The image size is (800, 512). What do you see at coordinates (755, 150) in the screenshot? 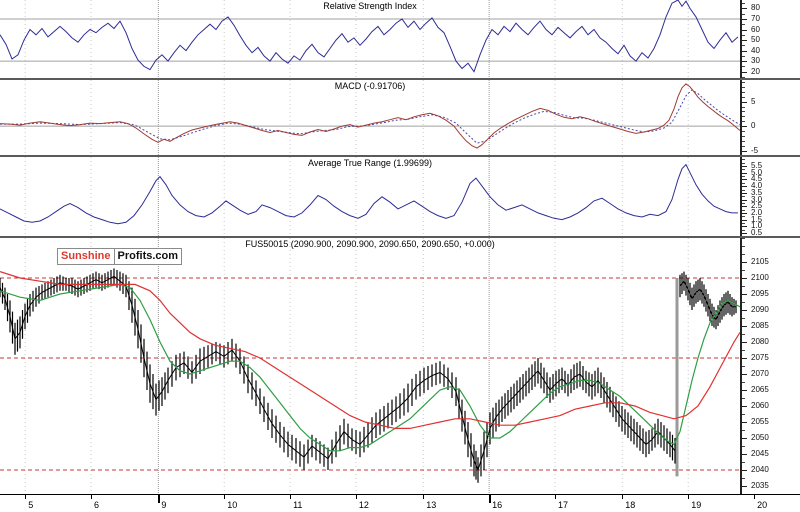
I see `axis-tick-label: -5` at bounding box center [755, 150].